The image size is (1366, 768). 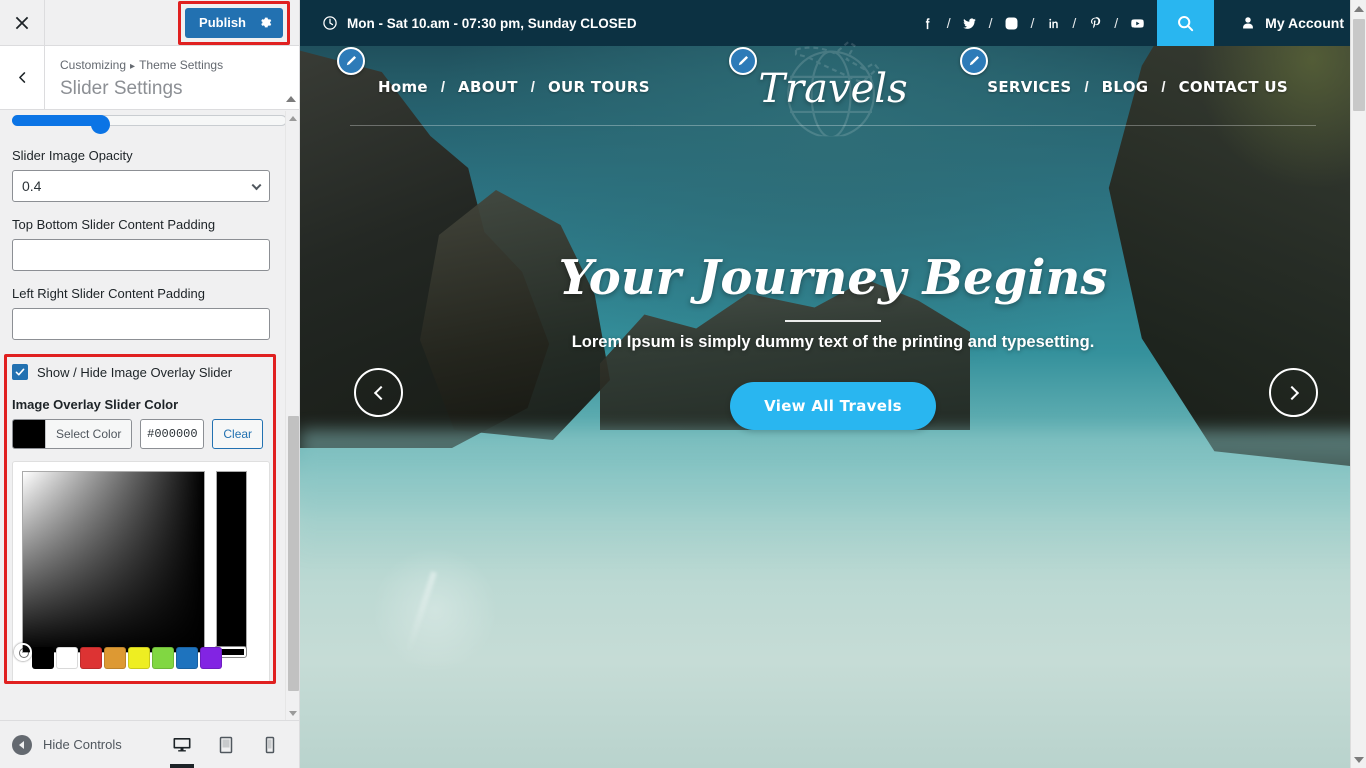 I want to click on show-hide-overlay-label: Show / Hide Image Overlay Slider, so click(x=135, y=372).